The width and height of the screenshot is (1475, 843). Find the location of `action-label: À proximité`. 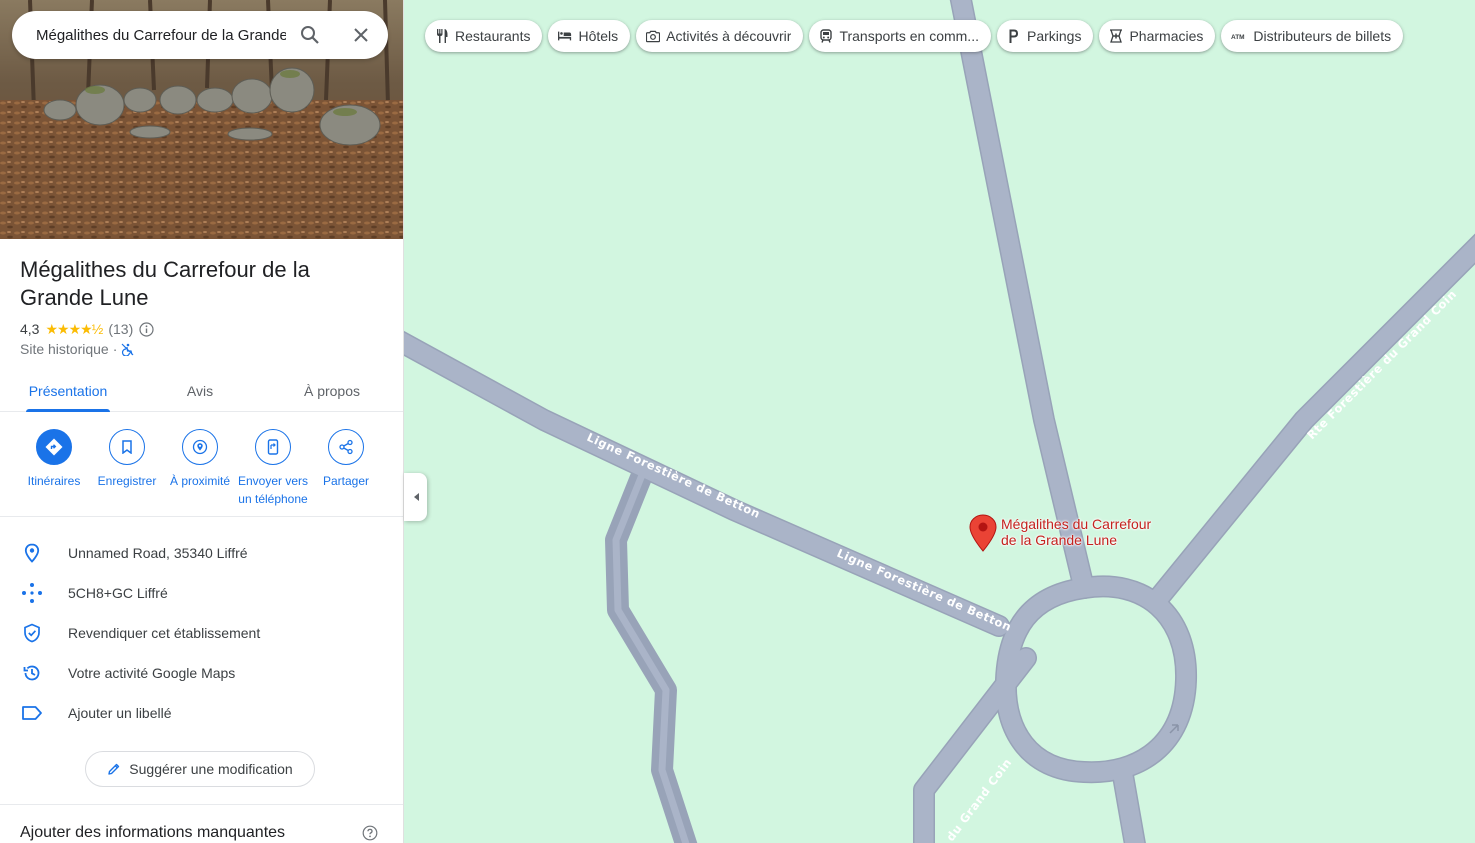

action-label: À proximité is located at coordinates (200, 481).